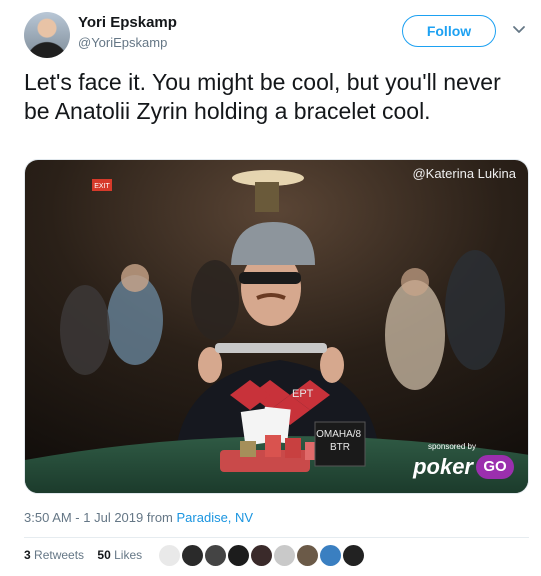 Image resolution: width=541 pixels, height=576 pixels. I want to click on from-label: from, so click(159, 517).